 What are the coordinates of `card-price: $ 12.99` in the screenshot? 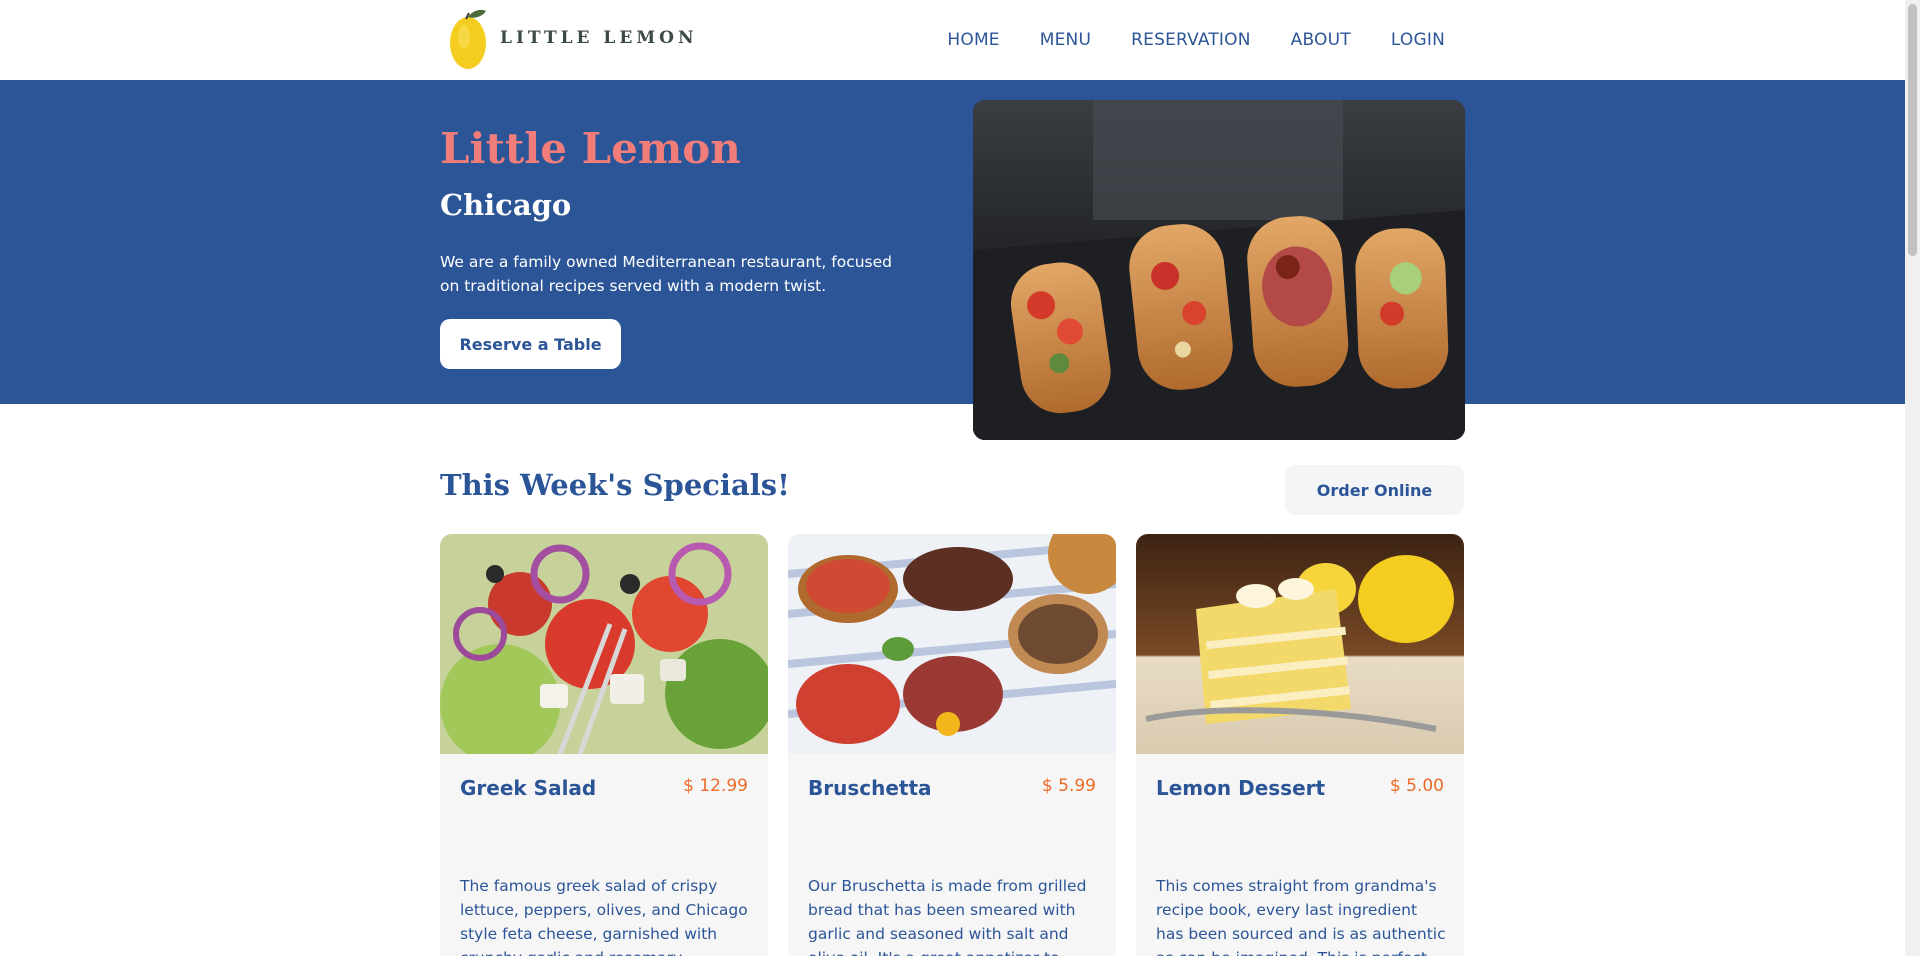 It's located at (715, 786).